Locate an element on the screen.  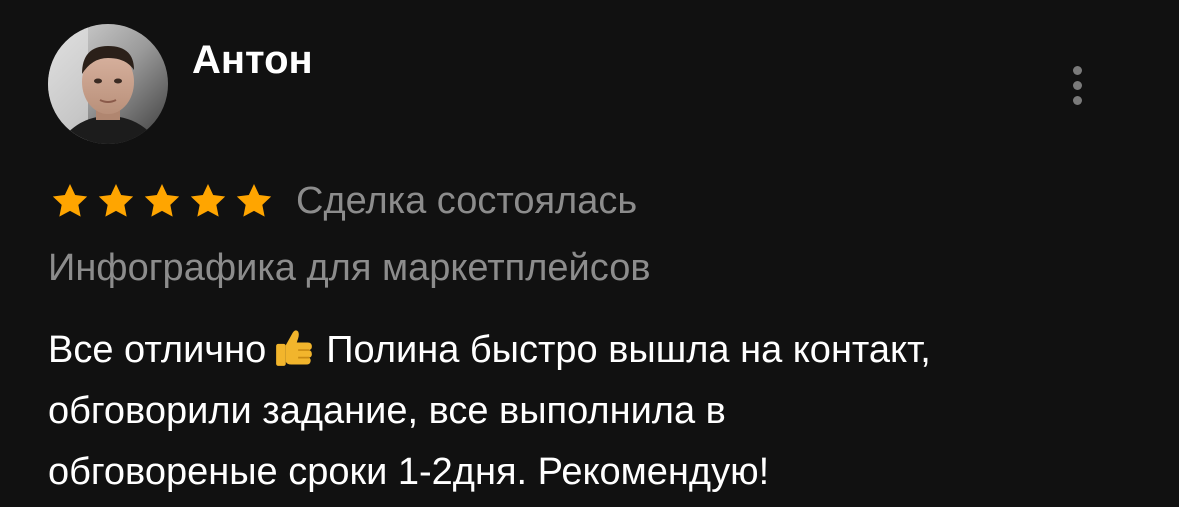
more-vertical-icon is located at coordinates (1077, 70).